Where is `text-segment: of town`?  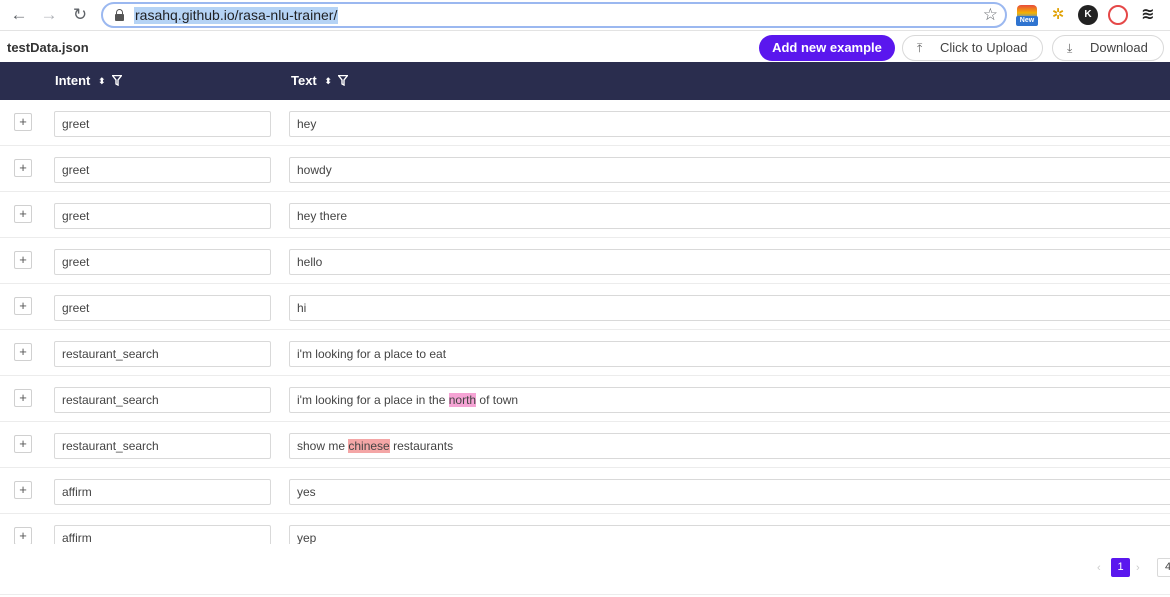
text-segment: of town is located at coordinates (497, 400).